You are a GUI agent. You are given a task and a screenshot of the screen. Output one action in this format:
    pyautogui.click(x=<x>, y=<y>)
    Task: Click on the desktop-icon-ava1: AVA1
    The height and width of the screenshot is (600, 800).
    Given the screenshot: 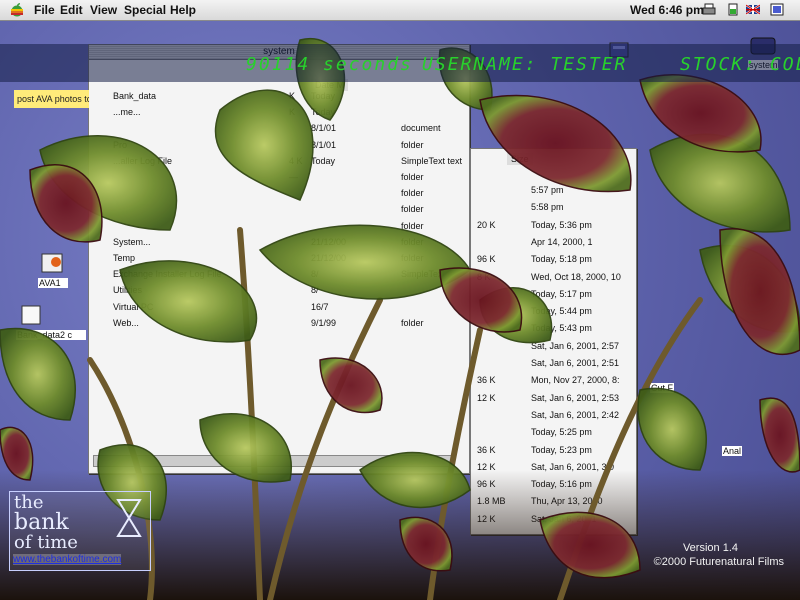 What is the action you would take?
    pyautogui.click(x=53, y=270)
    